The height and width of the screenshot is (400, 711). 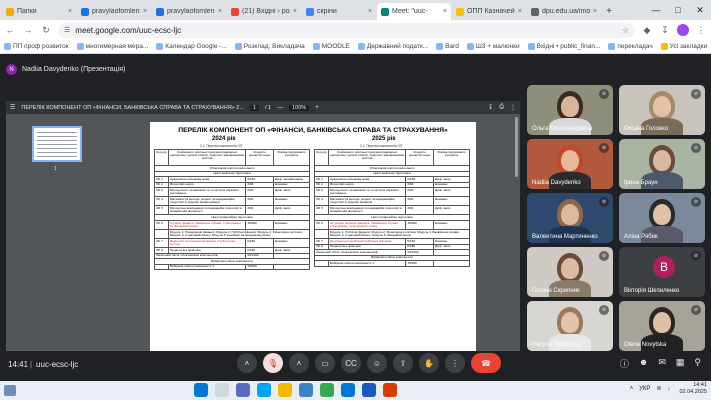 What do you see at coordinates (254, 107) in the screenshot?
I see `pdf-page-input: 1` at bounding box center [254, 107].